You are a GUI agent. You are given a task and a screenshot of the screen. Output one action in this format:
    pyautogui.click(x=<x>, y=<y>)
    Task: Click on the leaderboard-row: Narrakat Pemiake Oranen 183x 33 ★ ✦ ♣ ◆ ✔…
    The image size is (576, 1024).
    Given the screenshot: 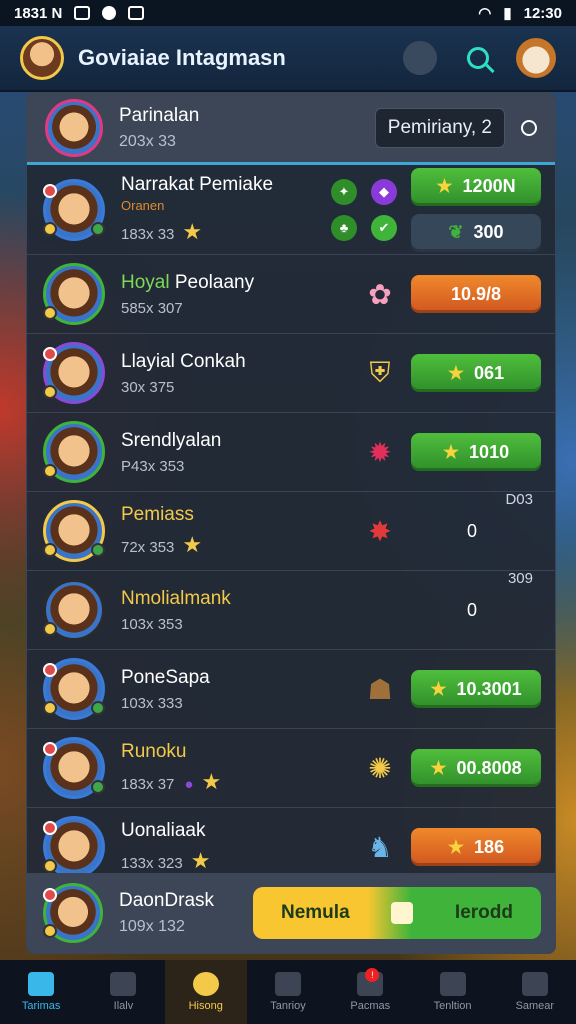 What is the action you would take?
    pyautogui.click(x=291, y=210)
    